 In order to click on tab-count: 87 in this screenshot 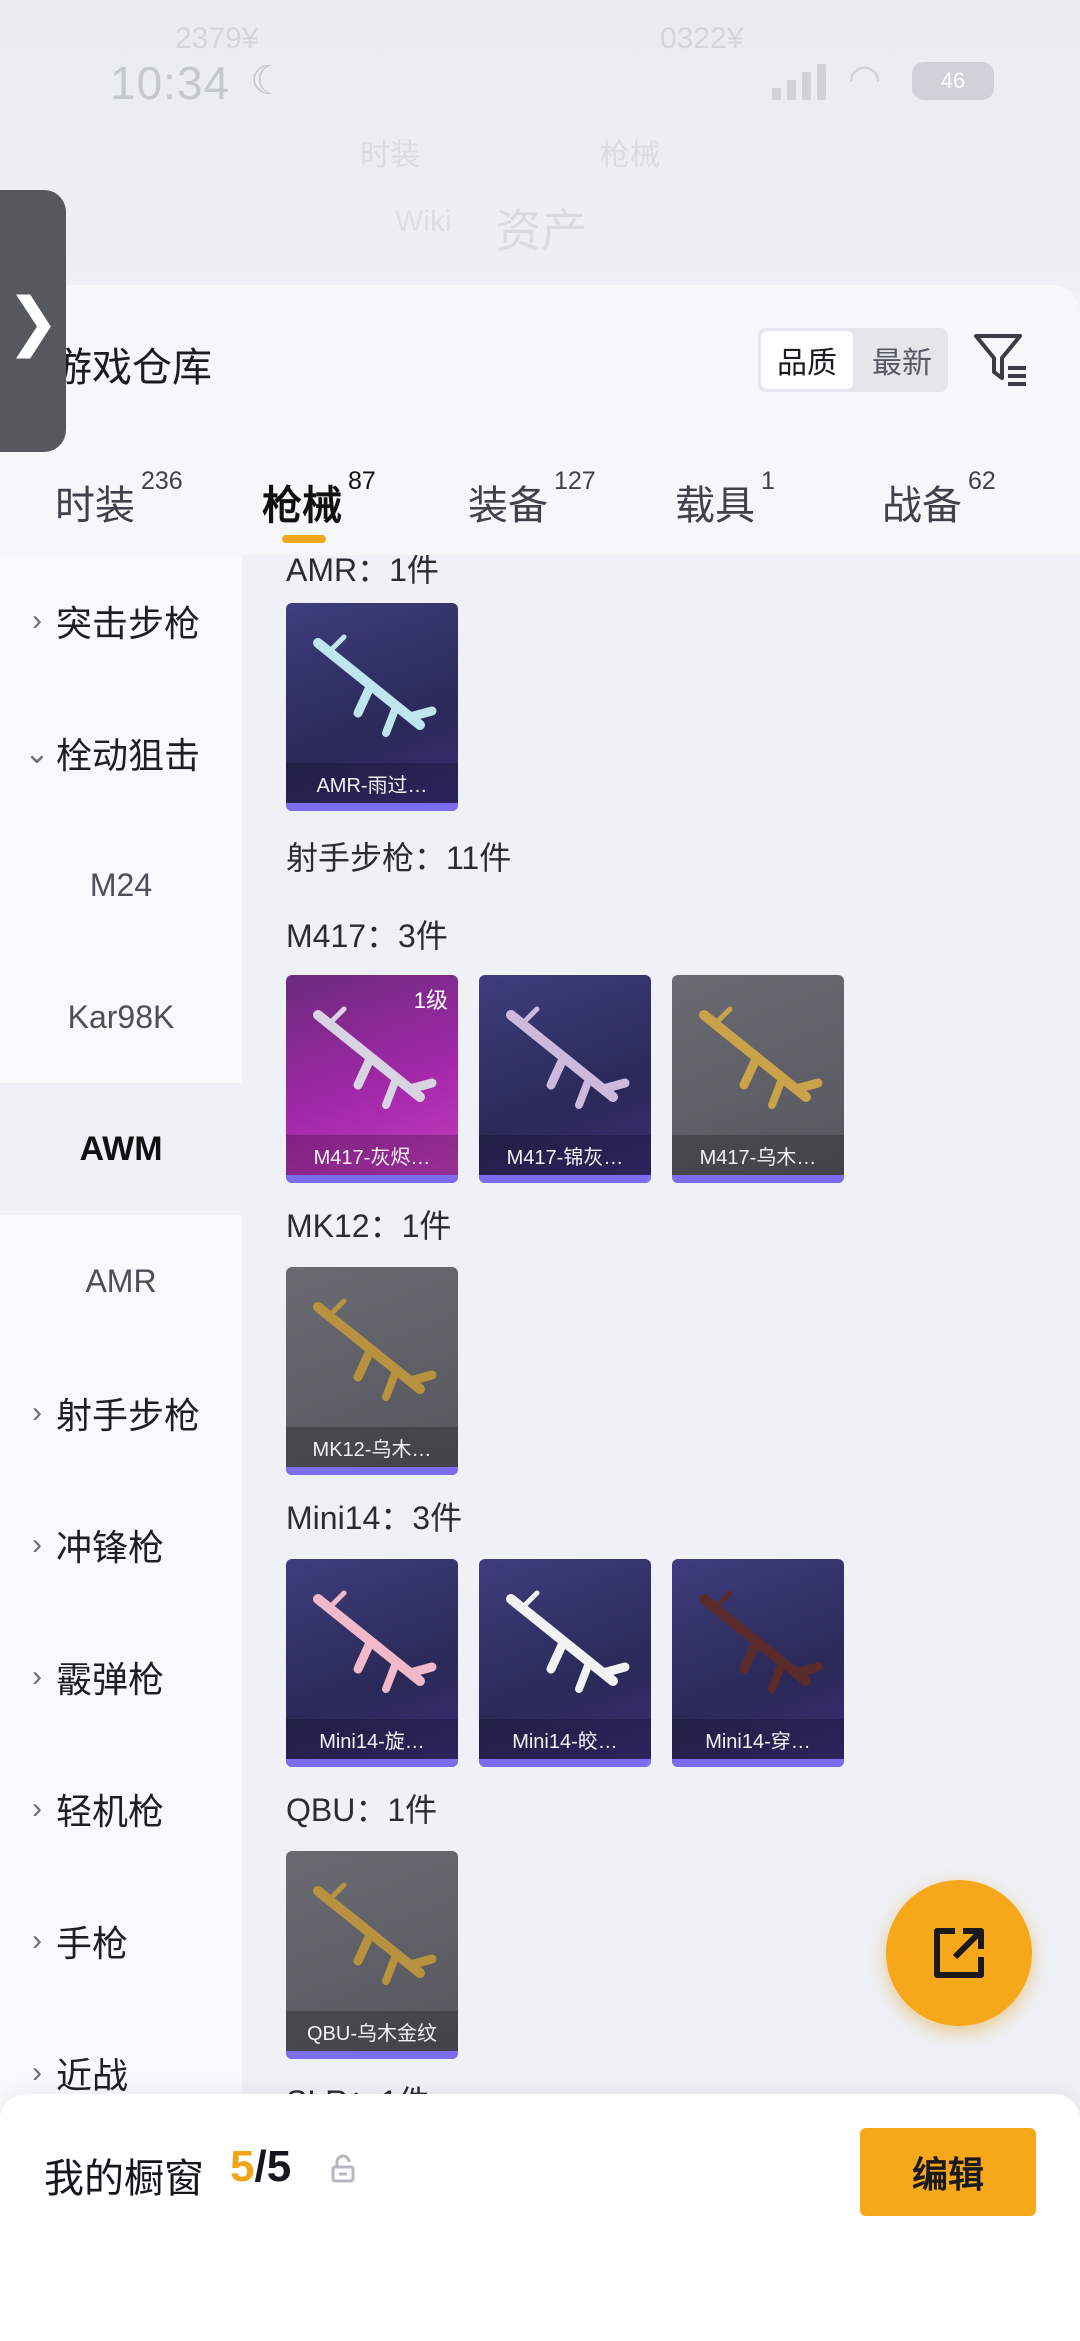, I will do `click(362, 481)`.